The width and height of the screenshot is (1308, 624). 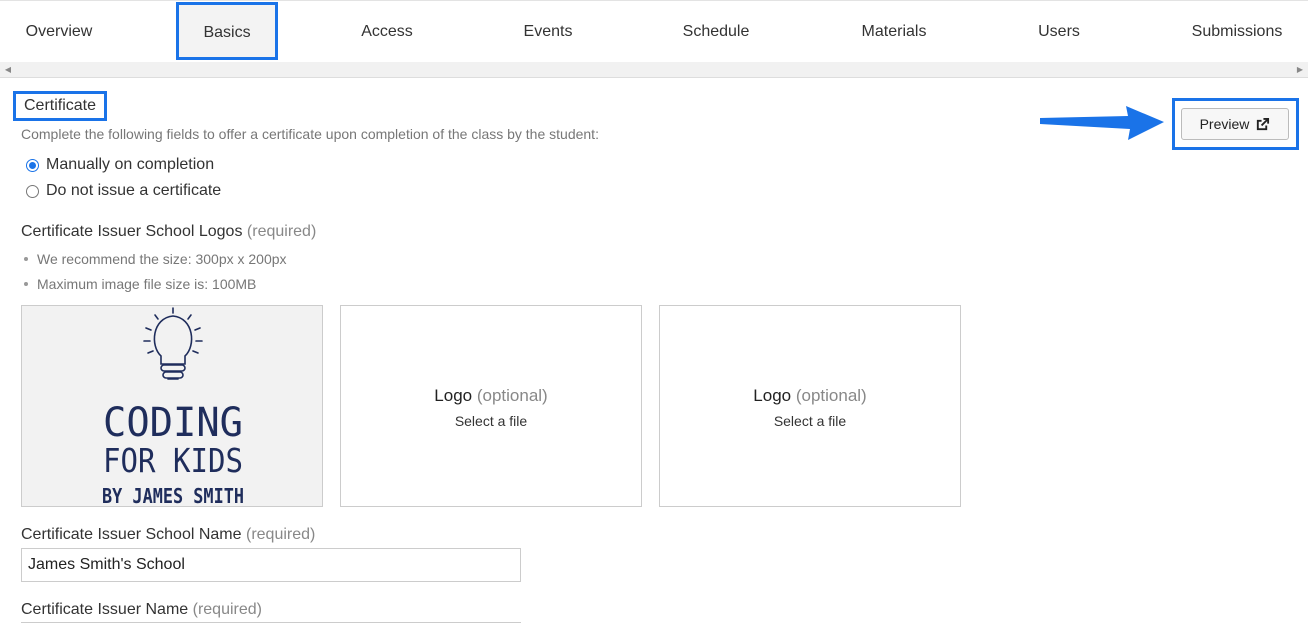 I want to click on logo-slot-2: Logo (optional) Select a file, so click(x=491, y=406).